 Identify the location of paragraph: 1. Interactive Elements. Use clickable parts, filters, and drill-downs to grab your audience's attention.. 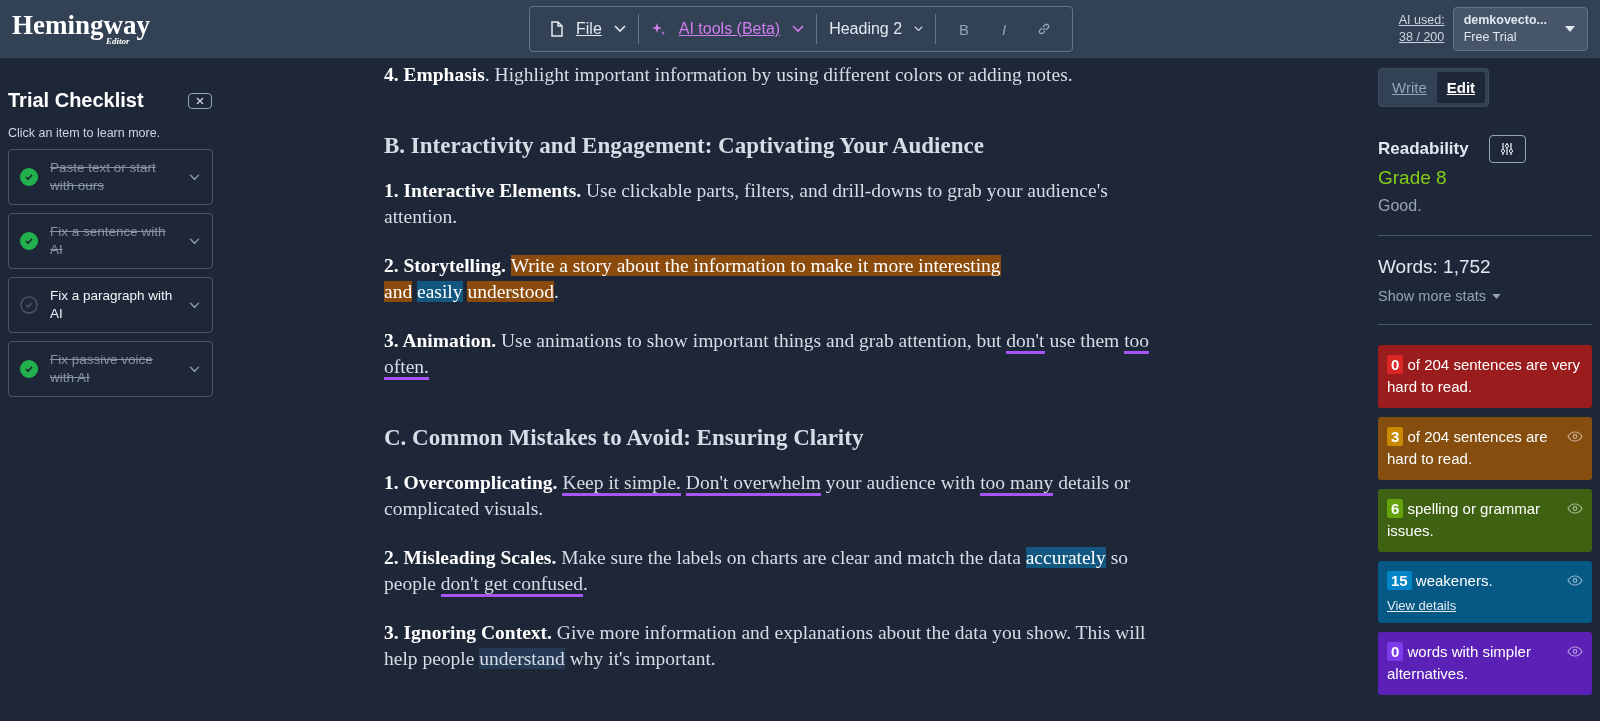
(746, 204).